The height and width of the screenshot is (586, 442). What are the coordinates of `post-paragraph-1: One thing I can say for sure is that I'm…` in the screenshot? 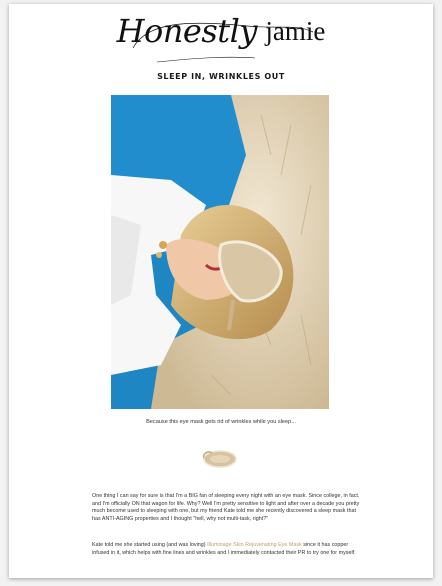 It's located at (226, 507).